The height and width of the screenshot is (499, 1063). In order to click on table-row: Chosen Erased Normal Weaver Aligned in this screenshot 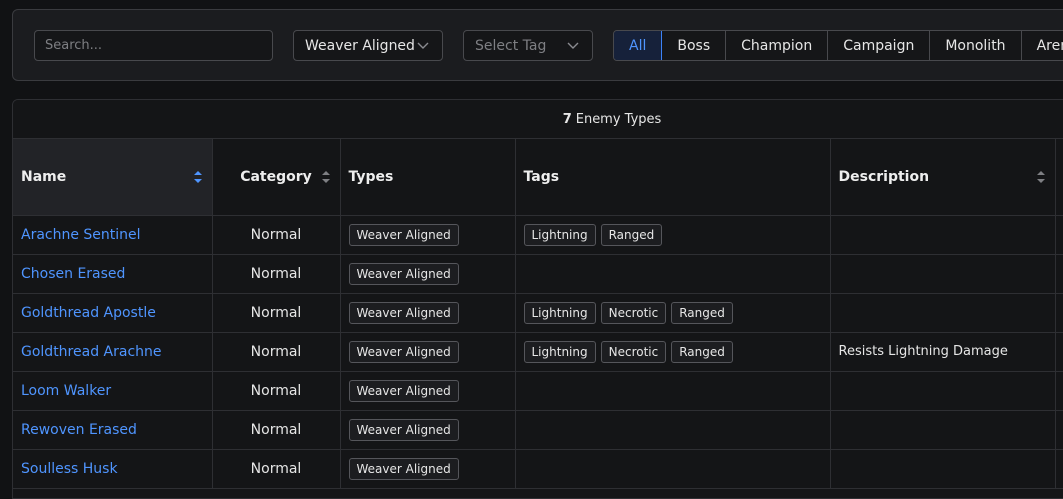, I will do `click(538, 274)`.